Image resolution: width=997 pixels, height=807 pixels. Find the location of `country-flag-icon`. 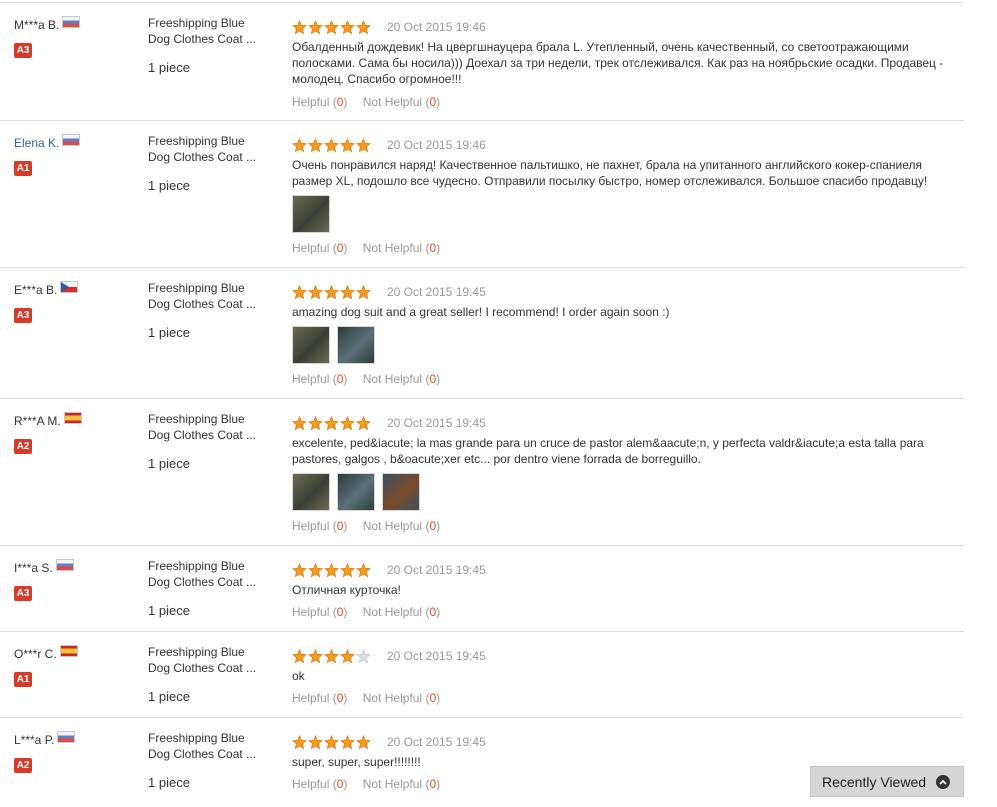

country-flag-icon is located at coordinates (72, 418).